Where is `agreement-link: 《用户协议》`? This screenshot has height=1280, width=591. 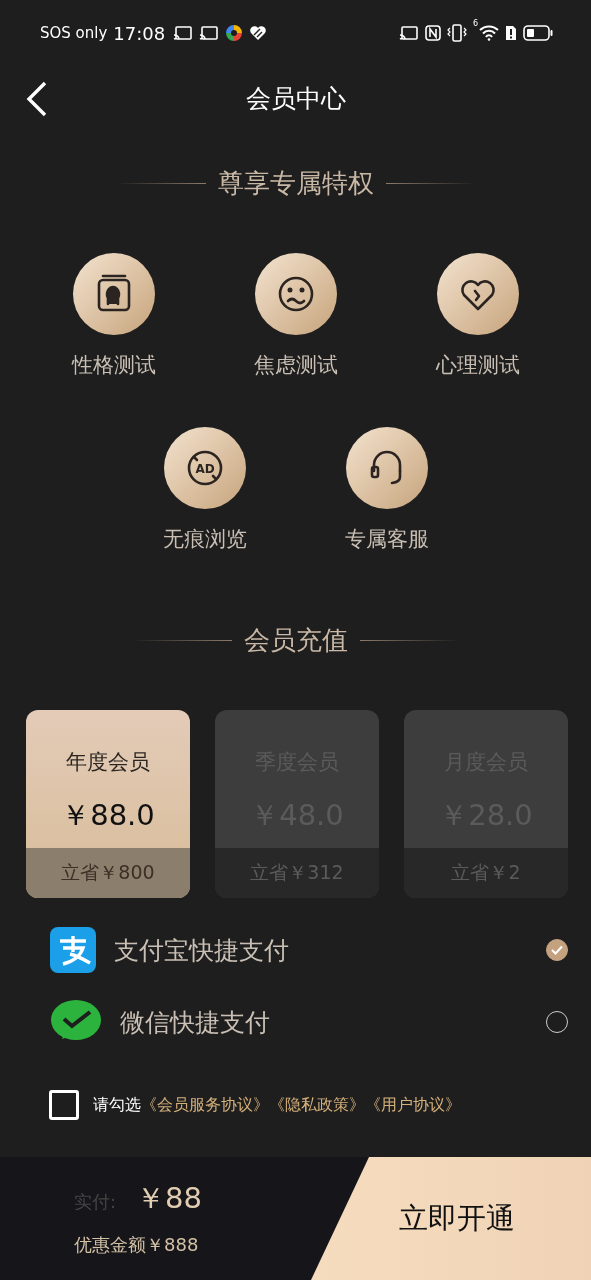
agreement-link: 《用户协议》 is located at coordinates (413, 1105).